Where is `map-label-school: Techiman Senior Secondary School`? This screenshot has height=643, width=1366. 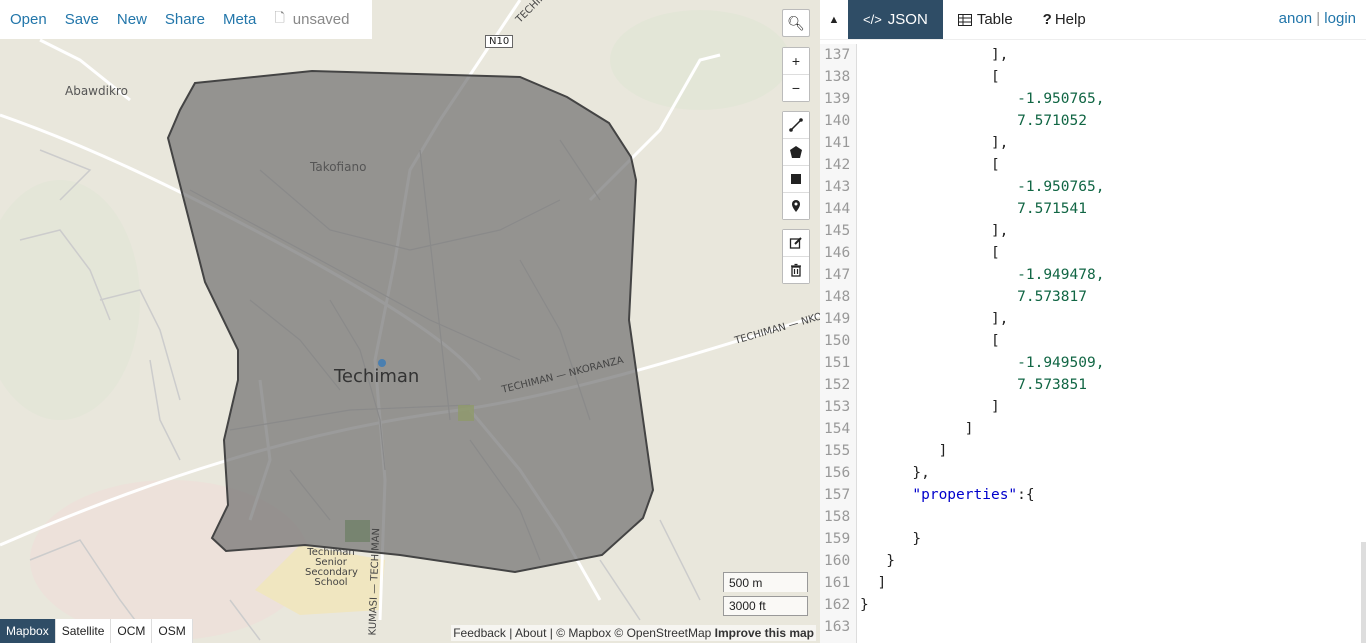
map-label-school: Techiman Senior Secondary School is located at coordinates (331, 568).